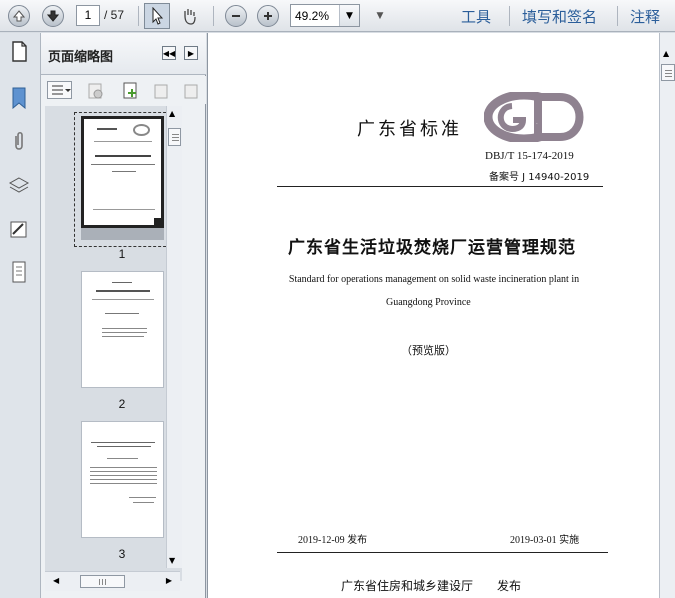 The height and width of the screenshot is (598, 675). Describe the element at coordinates (668, 72) in the screenshot. I see `document-scroll-thumb` at that location.